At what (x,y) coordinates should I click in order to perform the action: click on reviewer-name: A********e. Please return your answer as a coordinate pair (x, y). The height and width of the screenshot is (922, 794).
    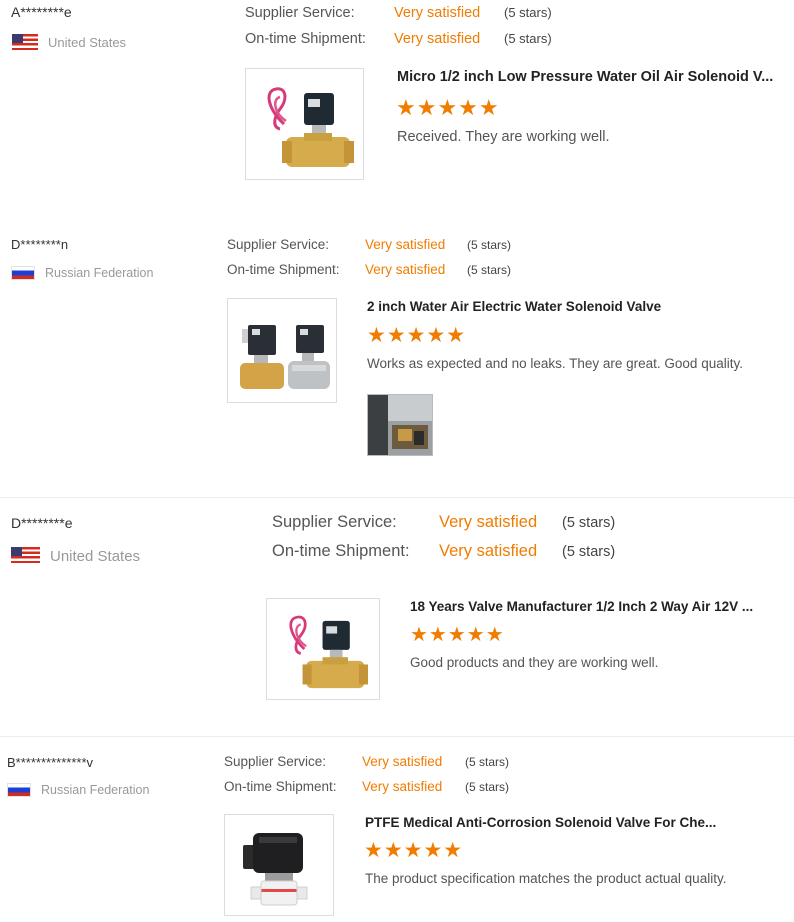
    Looking at the image, I should click on (41, 12).